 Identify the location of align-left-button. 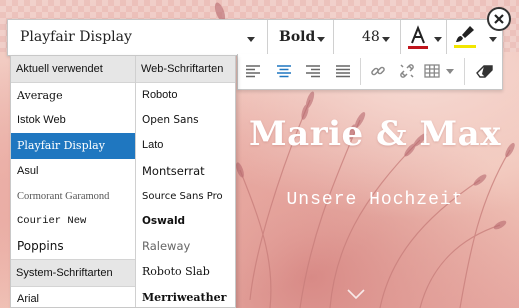
(253, 71).